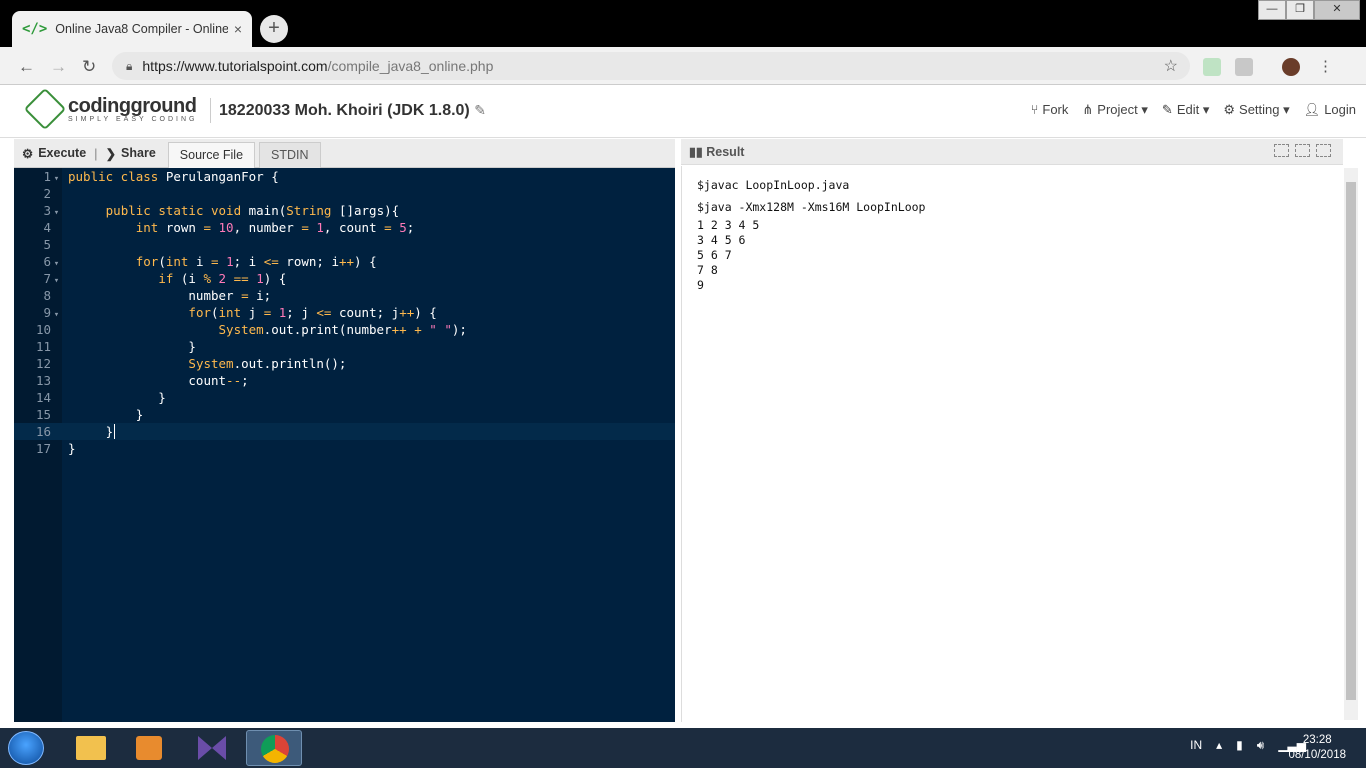 This screenshot has height=768, width=1366. I want to click on result-header: ▮▮ Result, so click(1012, 152).